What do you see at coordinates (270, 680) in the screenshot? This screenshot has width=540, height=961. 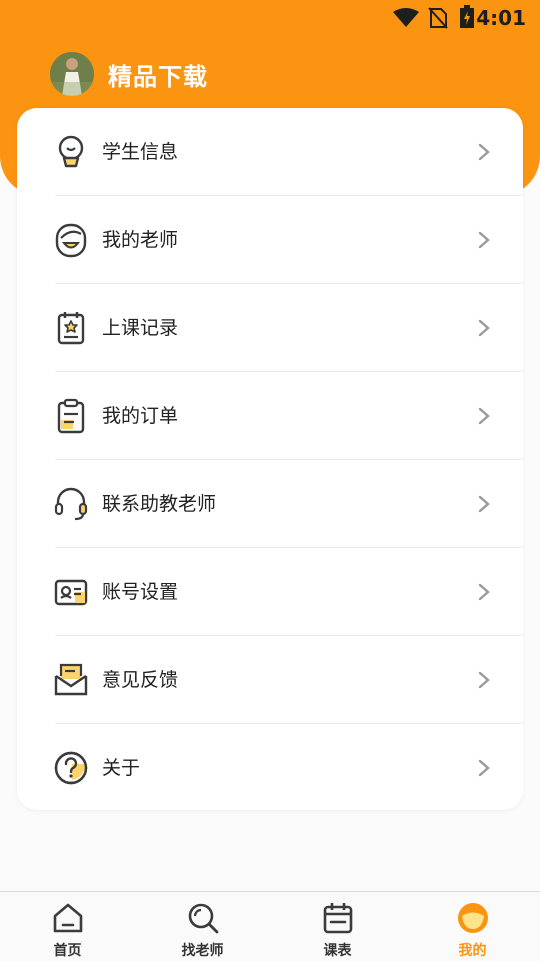 I see `menu-item-feedback: 意见反馈` at bounding box center [270, 680].